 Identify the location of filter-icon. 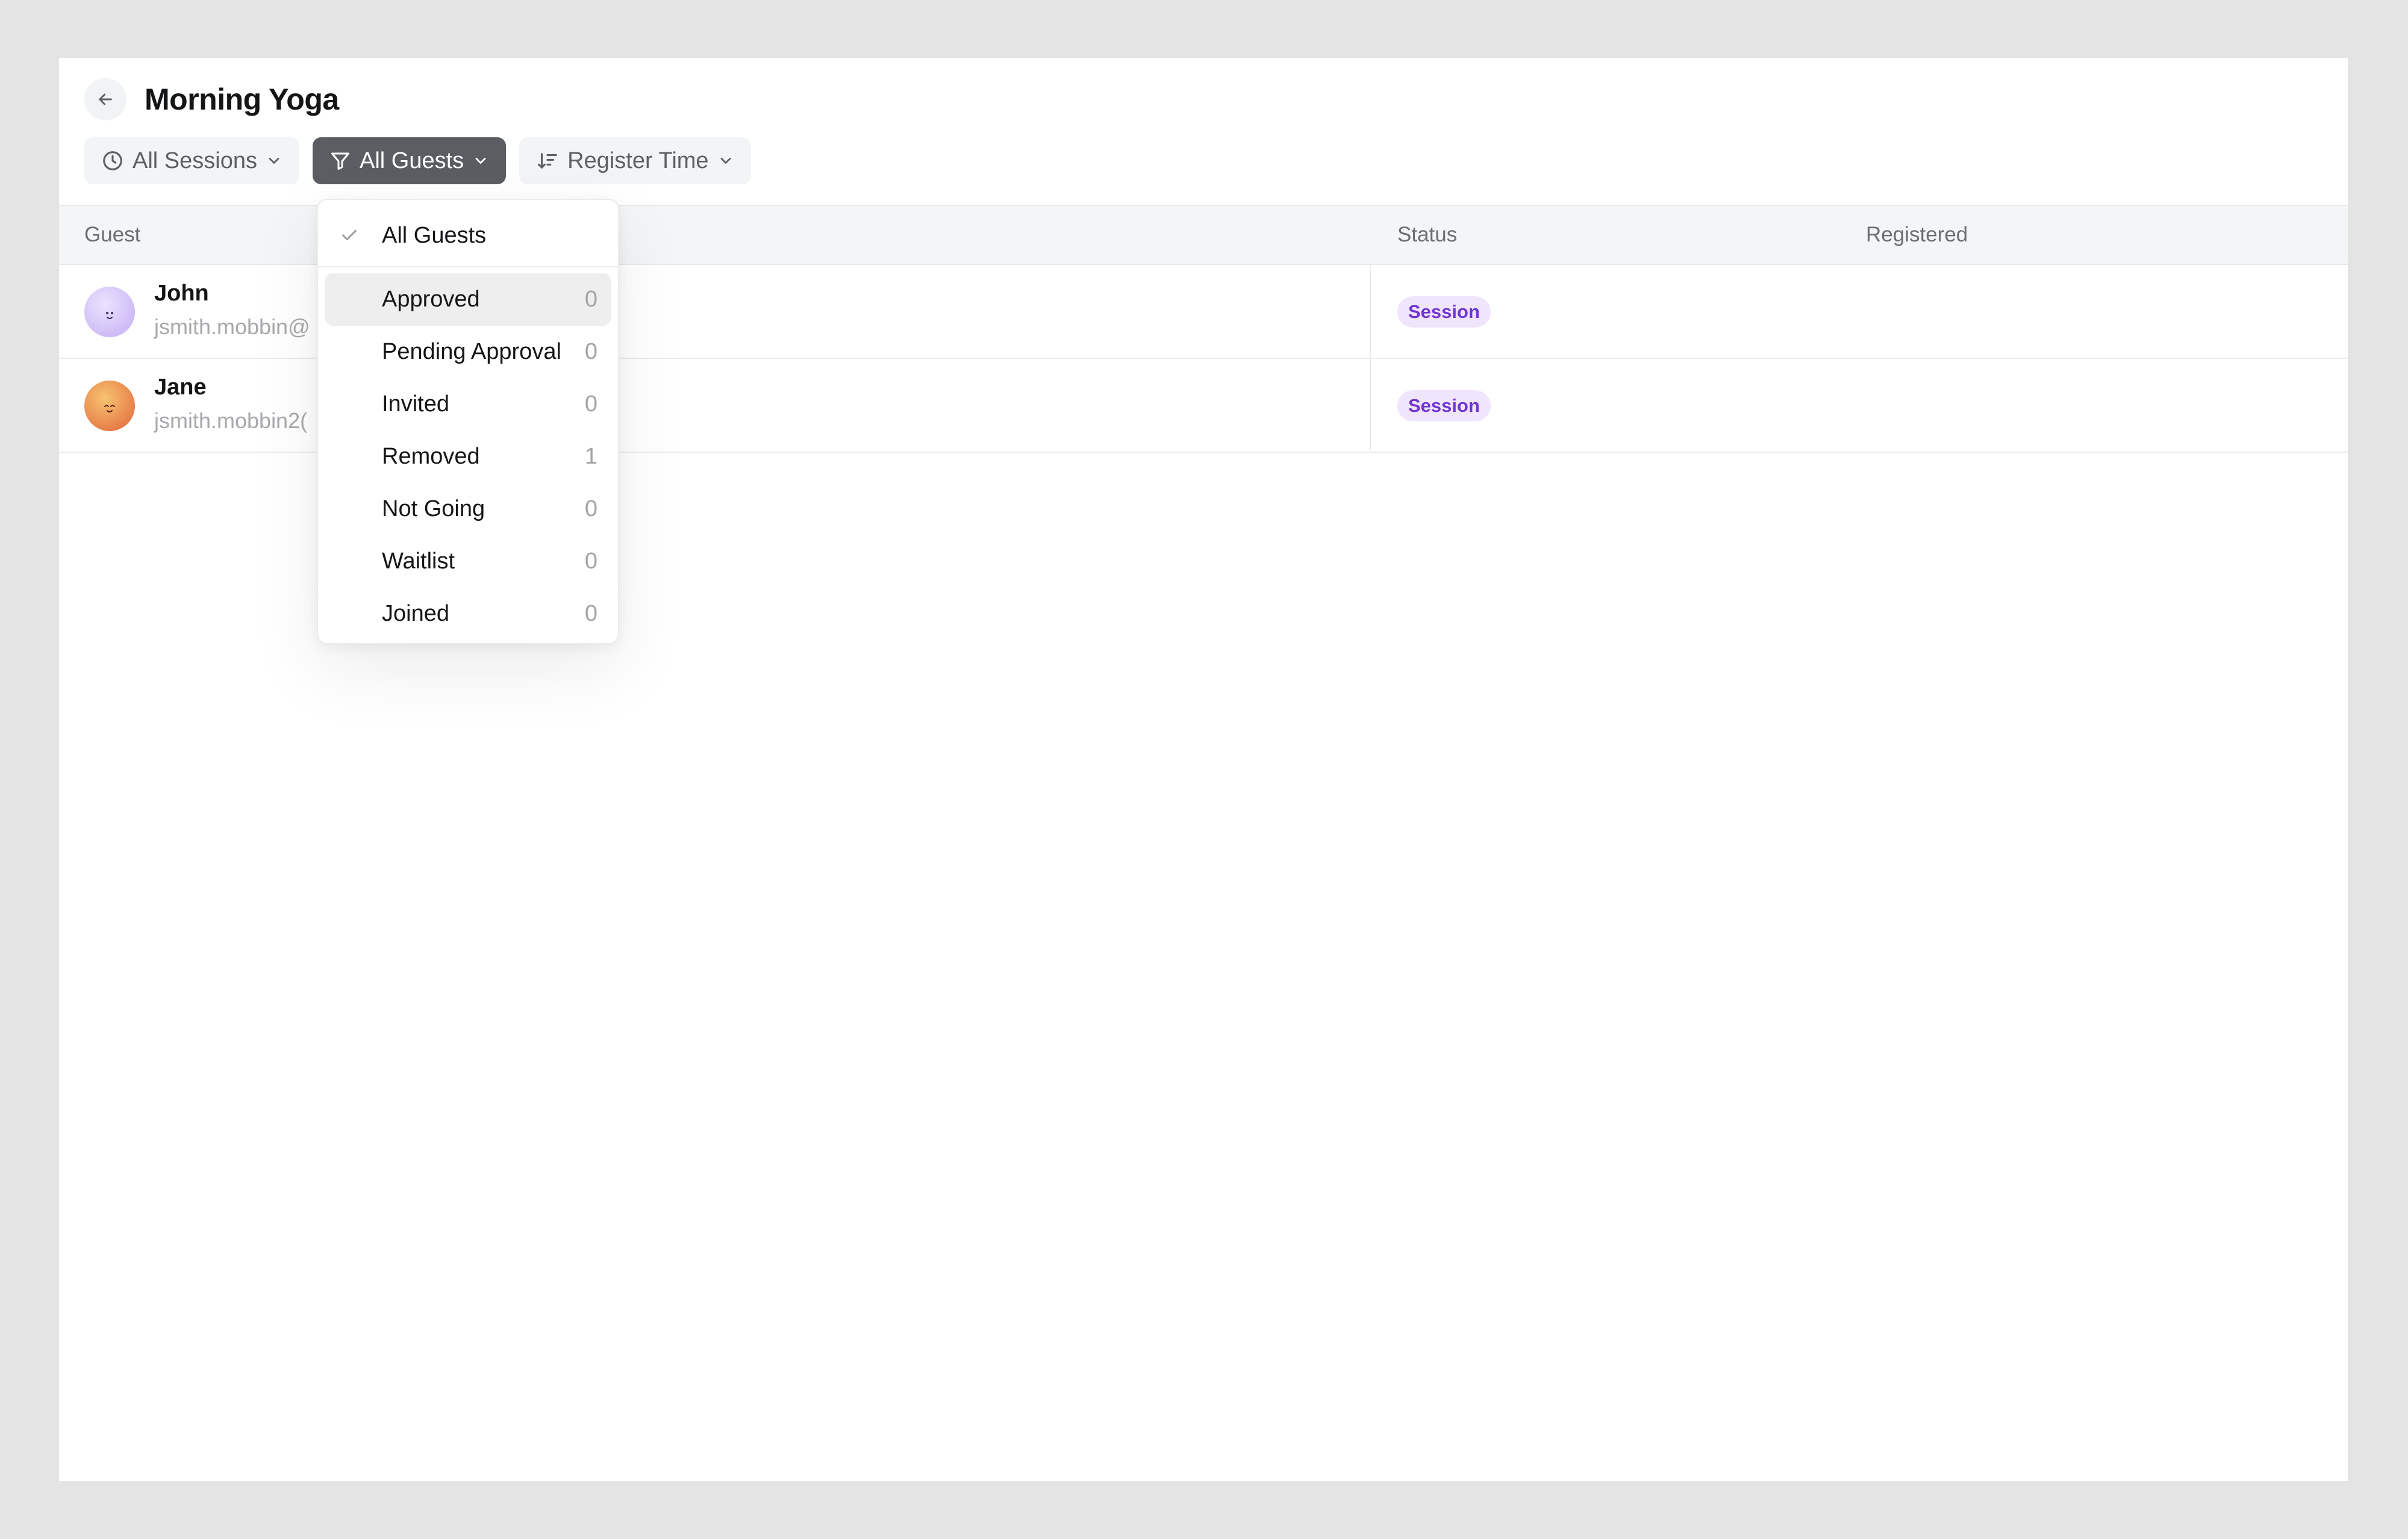
(340, 161).